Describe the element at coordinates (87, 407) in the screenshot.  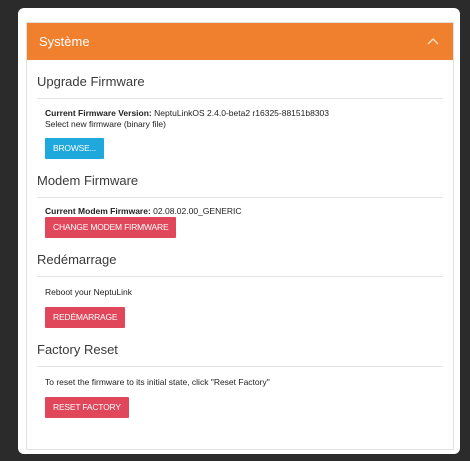
I see `reset-factory-button: RESET FACTORY` at that location.